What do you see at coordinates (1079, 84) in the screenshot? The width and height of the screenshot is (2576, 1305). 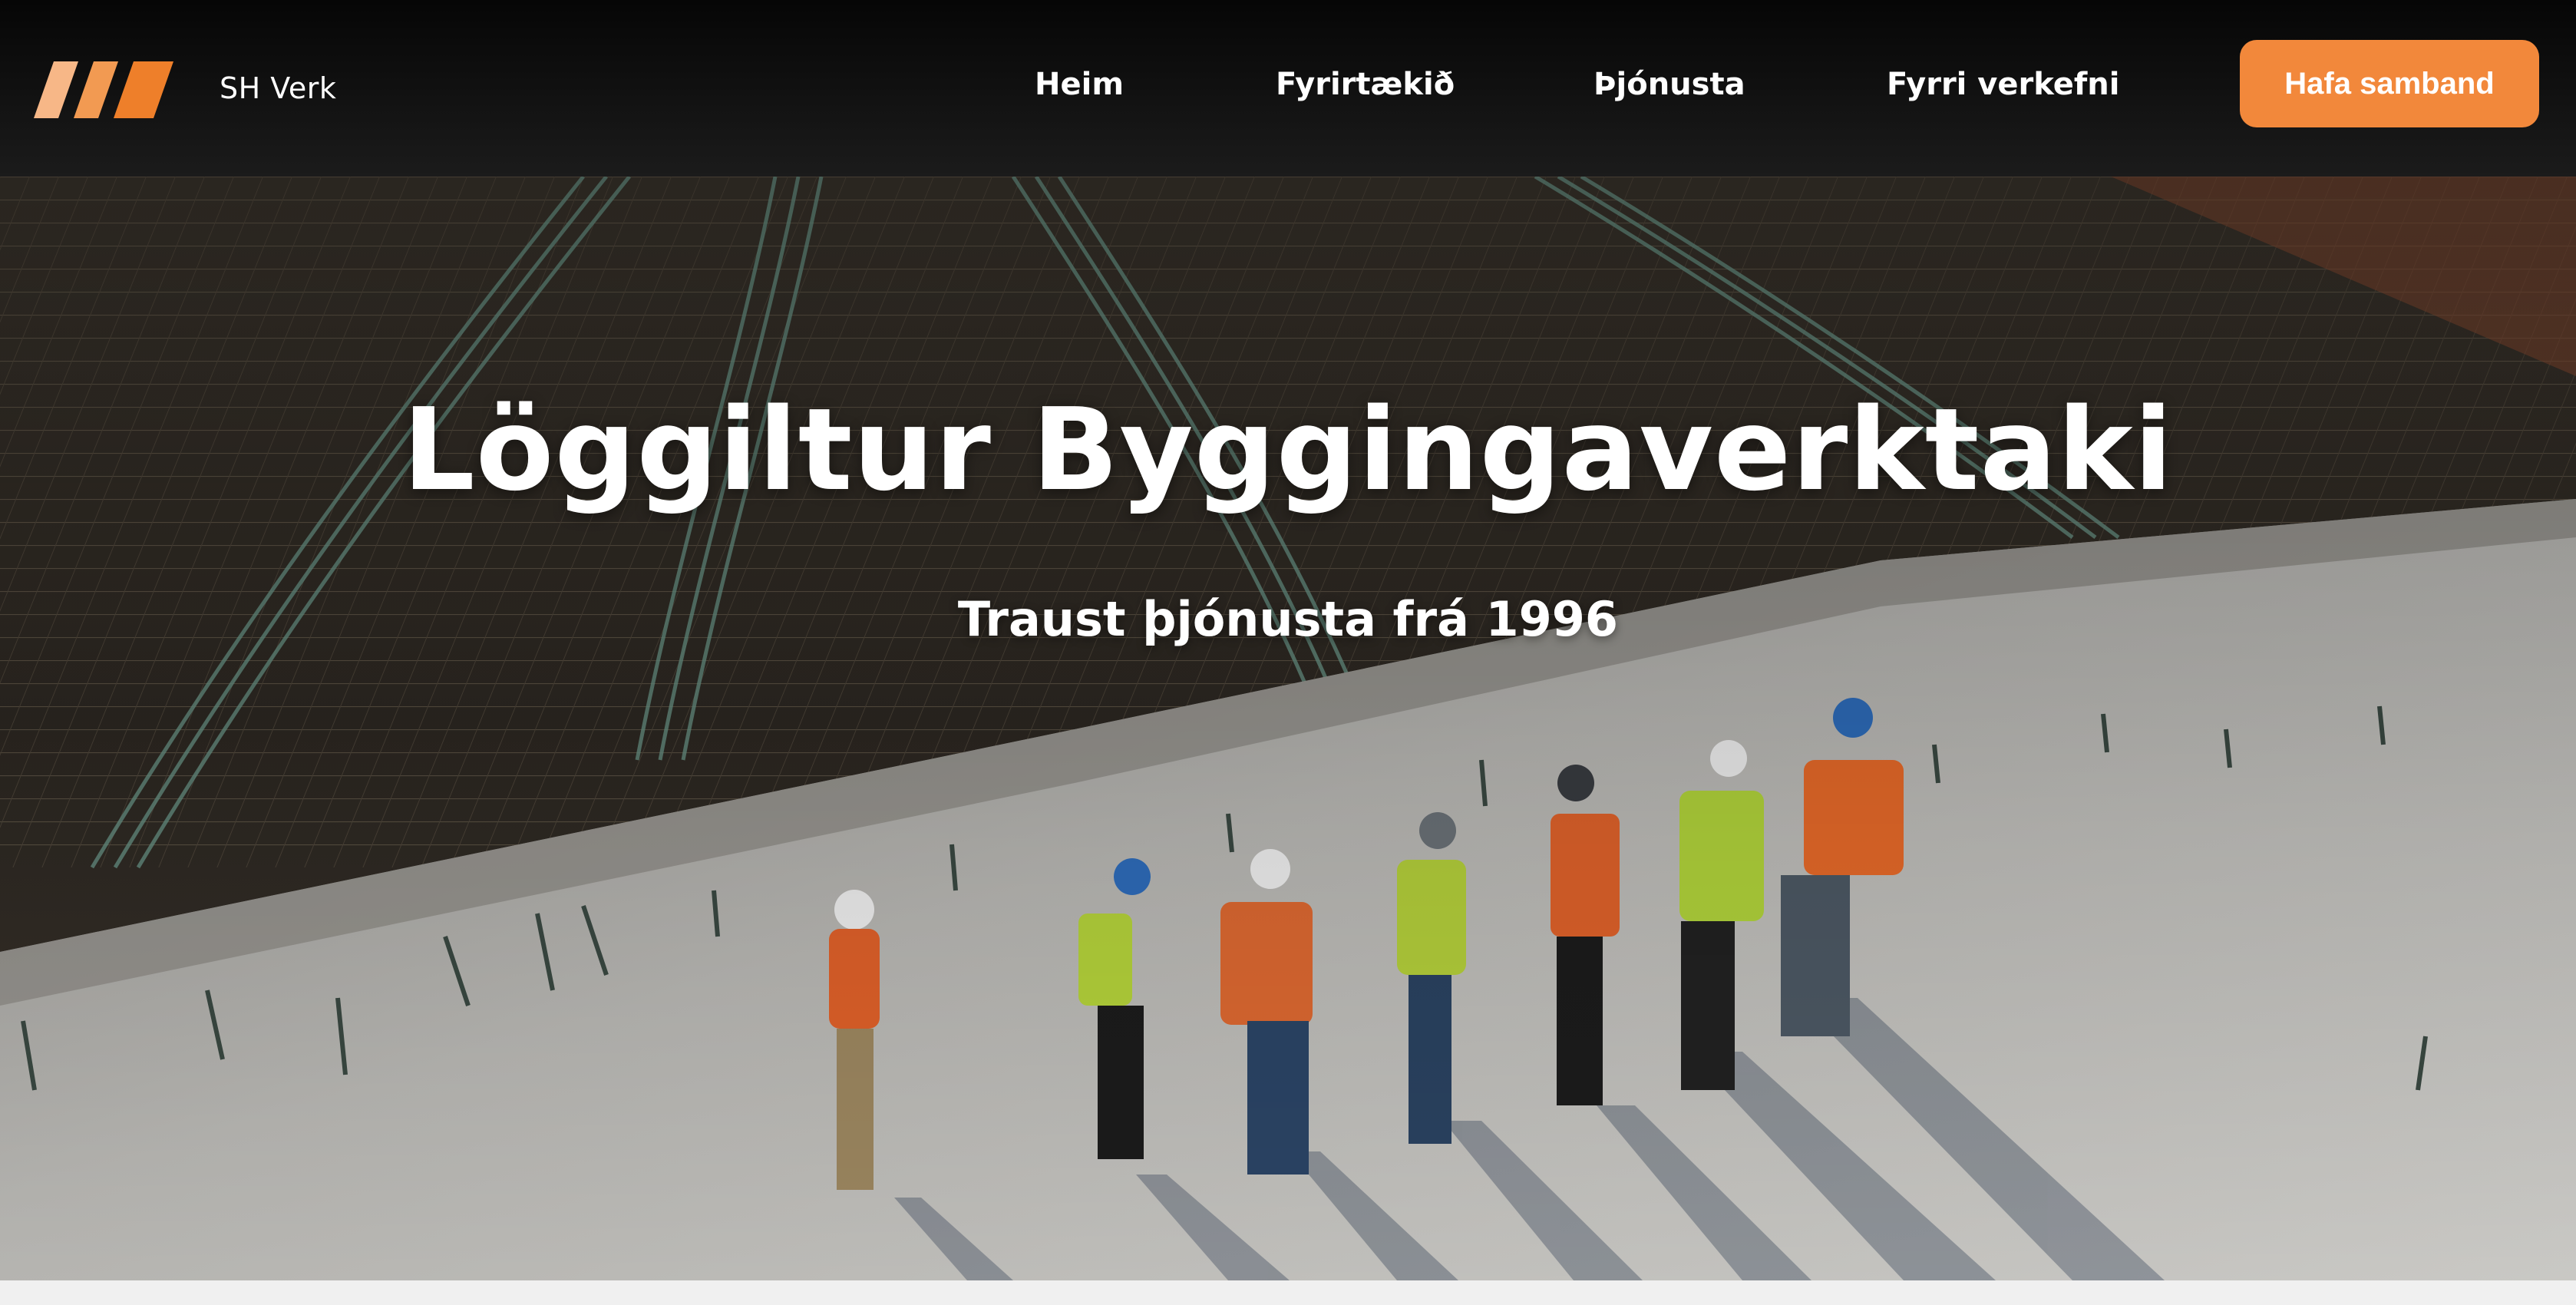 I see `nav-link-heim: Heim` at bounding box center [1079, 84].